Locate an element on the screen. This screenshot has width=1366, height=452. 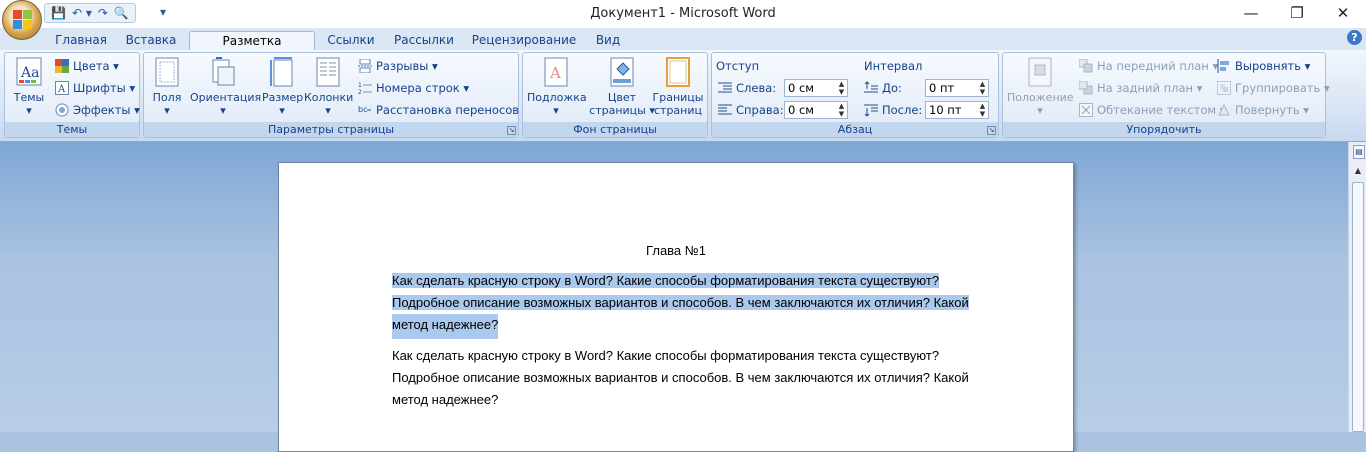
font-icon: A is located at coordinates (62, 88).